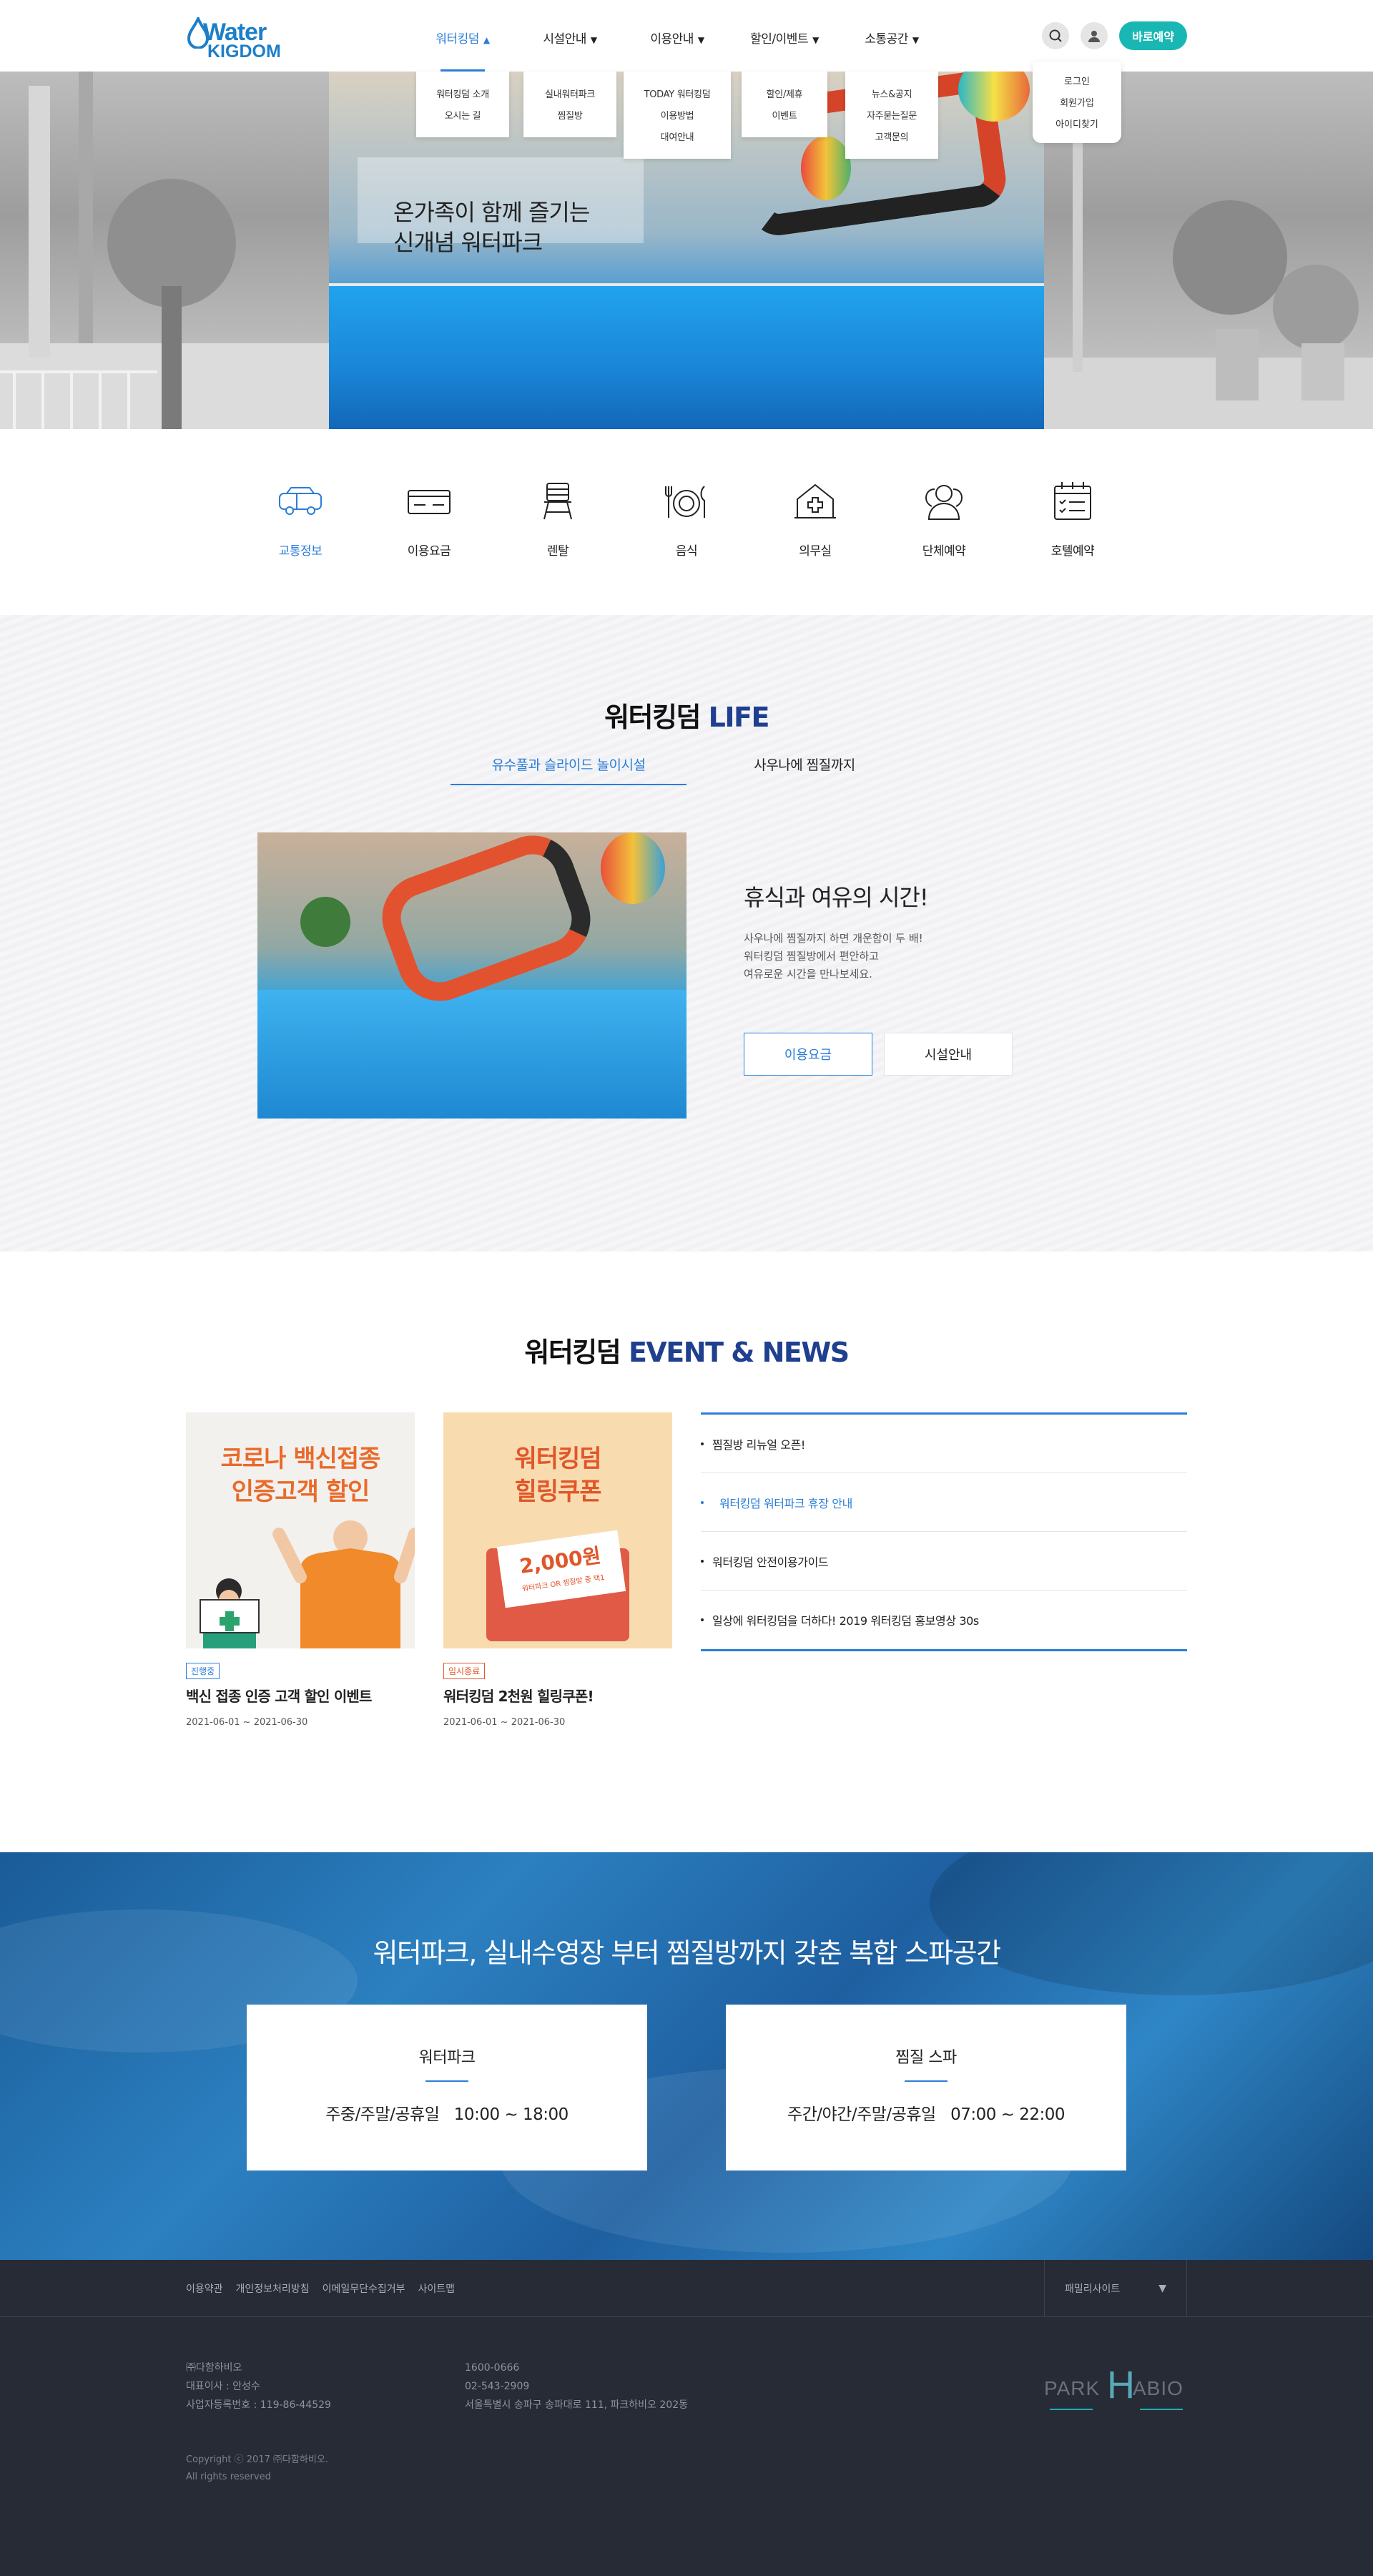 The height and width of the screenshot is (2576, 1373). Describe the element at coordinates (1093, 2289) in the screenshot. I see `family-site-label: 패밀리사이트` at that location.